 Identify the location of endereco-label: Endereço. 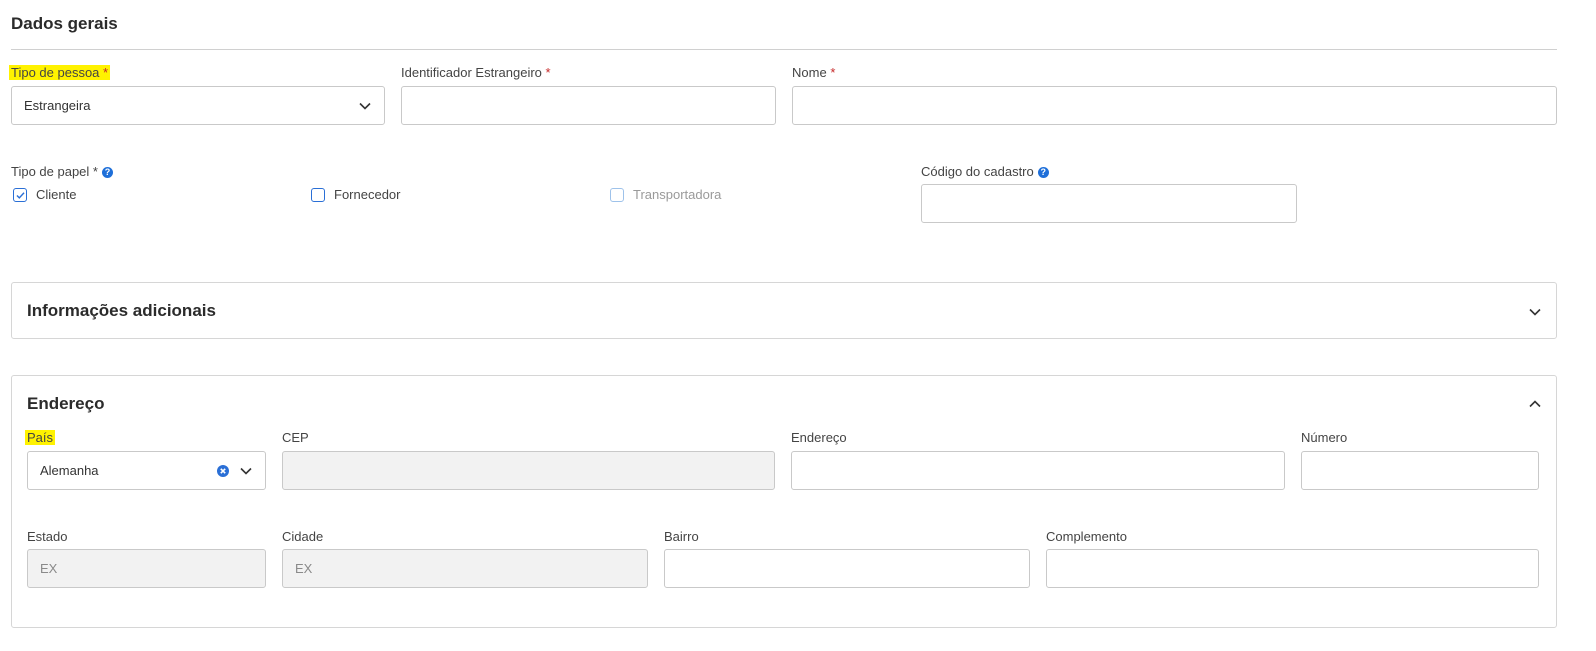
(819, 437).